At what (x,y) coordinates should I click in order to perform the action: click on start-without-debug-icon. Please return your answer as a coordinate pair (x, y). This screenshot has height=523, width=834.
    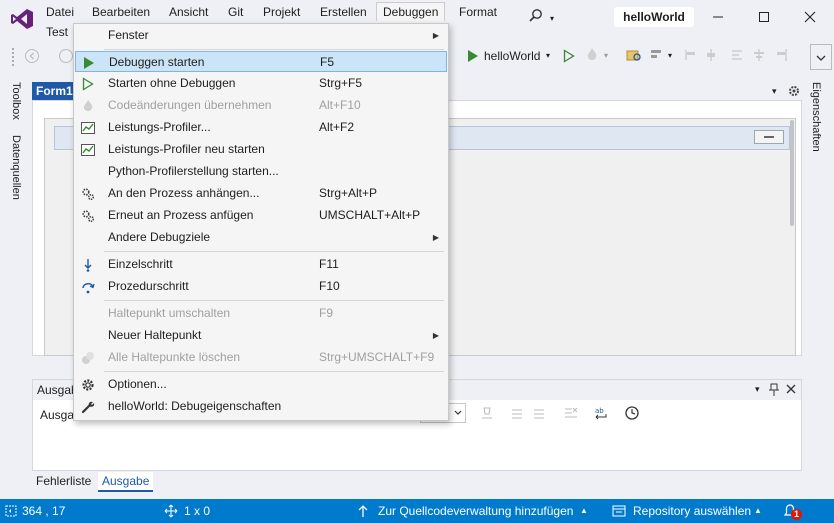
    Looking at the image, I should click on (569, 56).